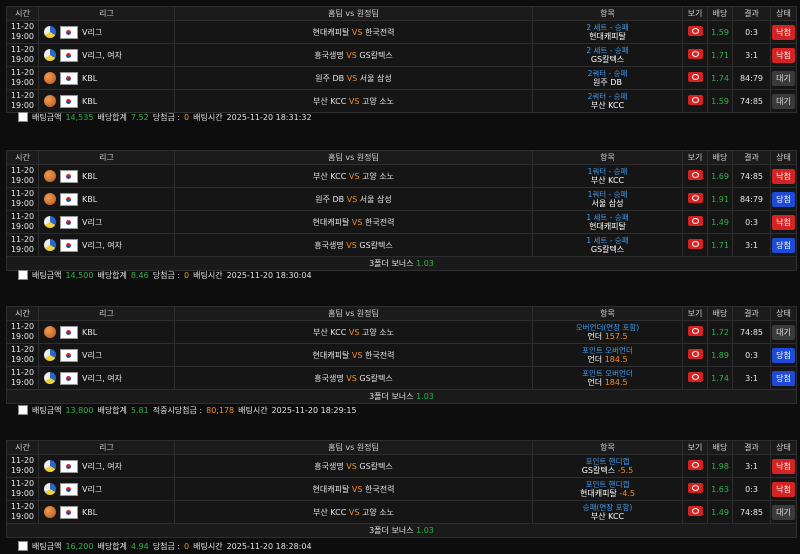 This screenshot has width=800, height=554. I want to click on odds-value: 1.74, so click(720, 78).